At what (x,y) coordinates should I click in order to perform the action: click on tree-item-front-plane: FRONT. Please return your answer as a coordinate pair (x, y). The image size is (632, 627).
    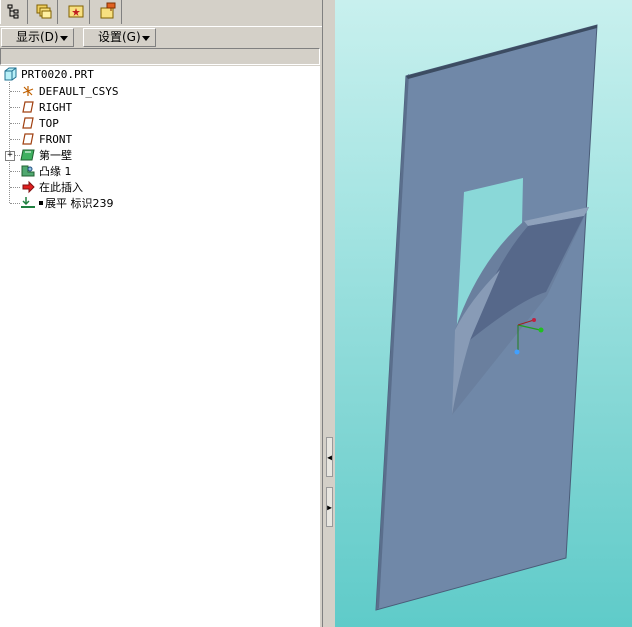
    Looking at the image, I should click on (46, 139).